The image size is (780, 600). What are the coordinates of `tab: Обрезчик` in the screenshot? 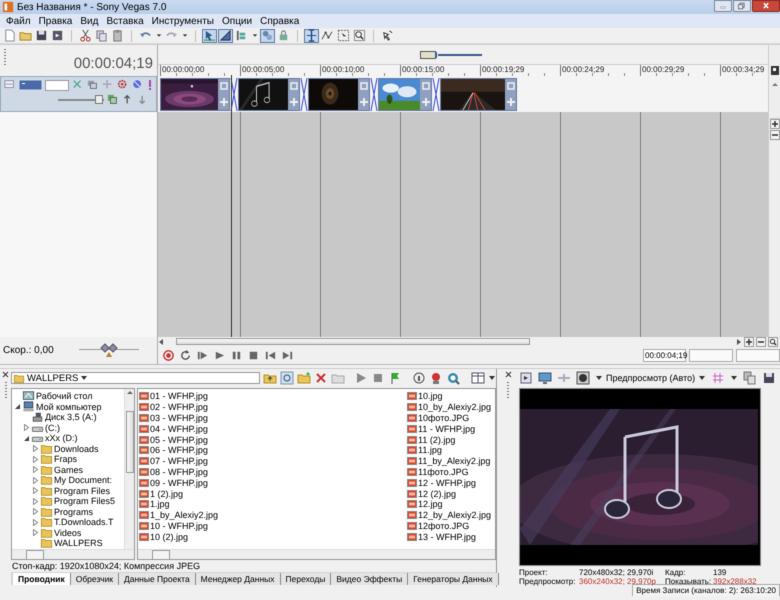 It's located at (94, 579).